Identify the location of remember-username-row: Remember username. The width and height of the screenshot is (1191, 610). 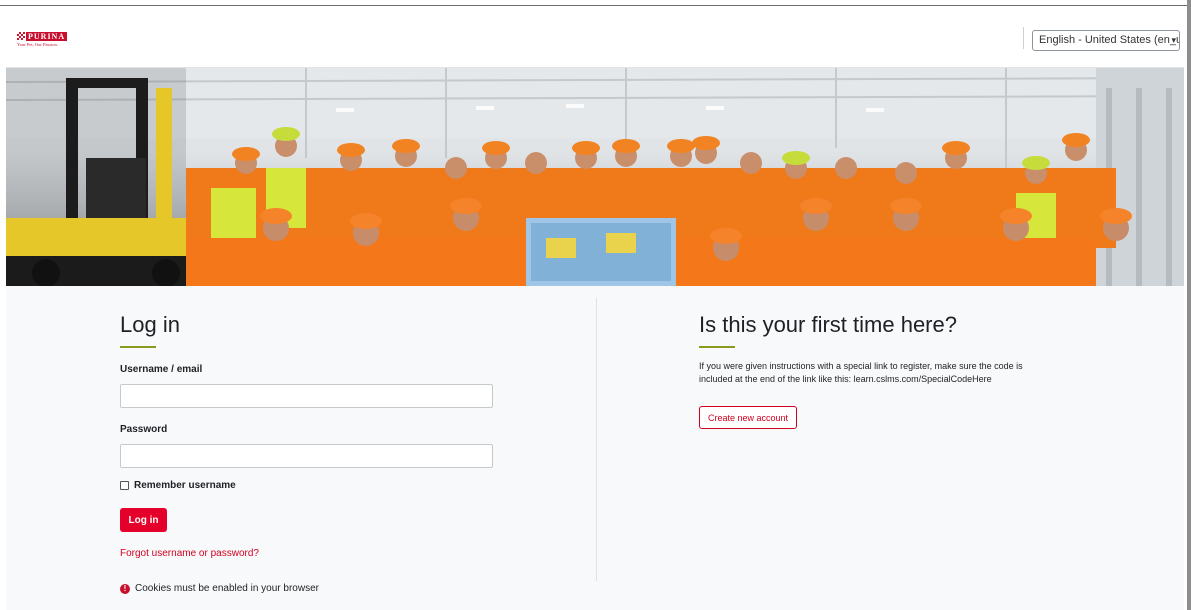
(310, 485).